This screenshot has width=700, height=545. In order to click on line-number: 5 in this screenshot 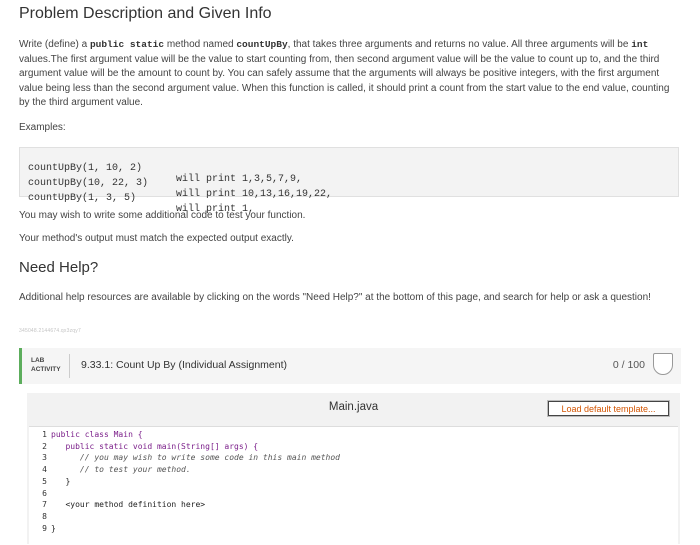, I will do `click(44, 481)`.